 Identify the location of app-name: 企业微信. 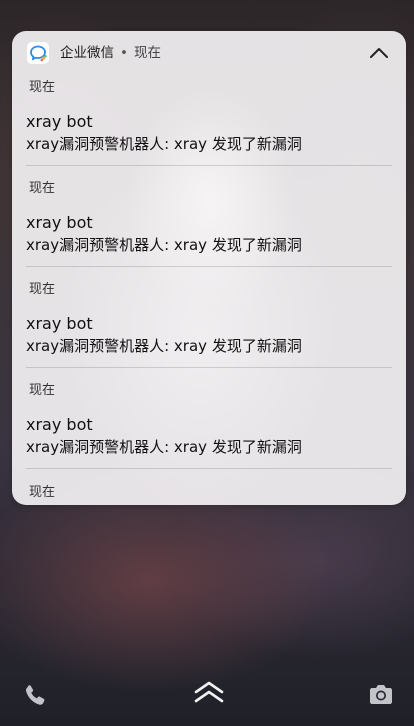
(87, 53).